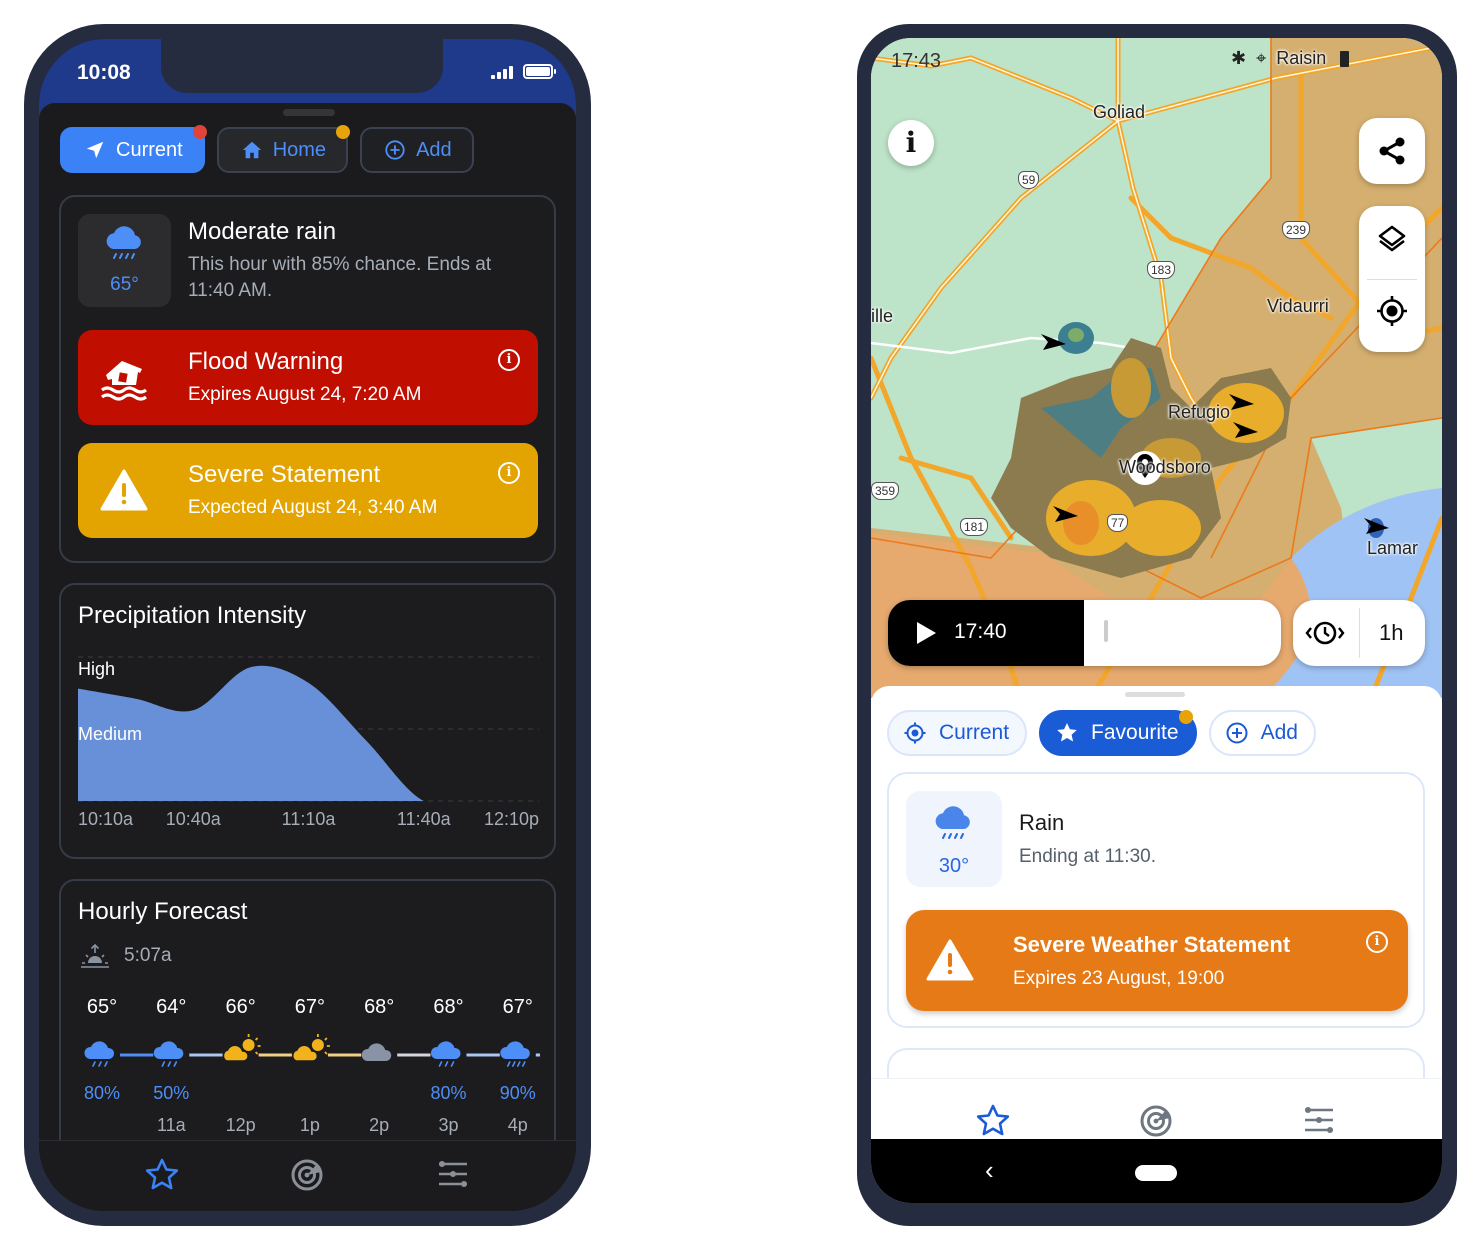 This screenshot has height=1258, width=1480. I want to click on scrubber-handle, so click(1106, 631).